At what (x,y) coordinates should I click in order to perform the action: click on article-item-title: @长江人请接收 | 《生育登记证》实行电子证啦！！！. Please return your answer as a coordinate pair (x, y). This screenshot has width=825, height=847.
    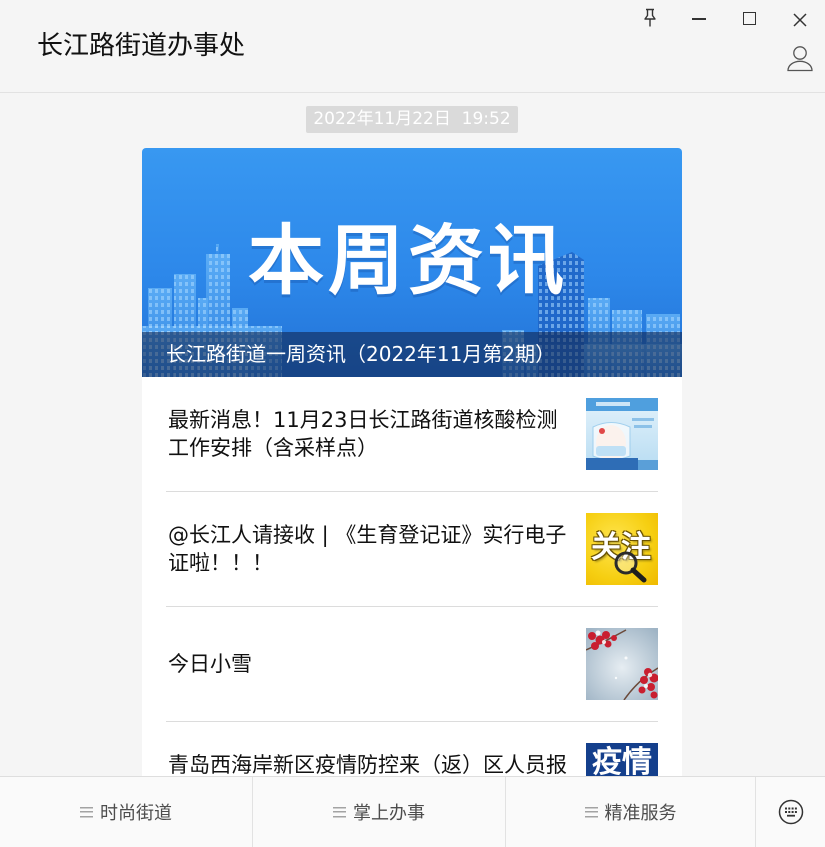
    Looking at the image, I should click on (367, 549).